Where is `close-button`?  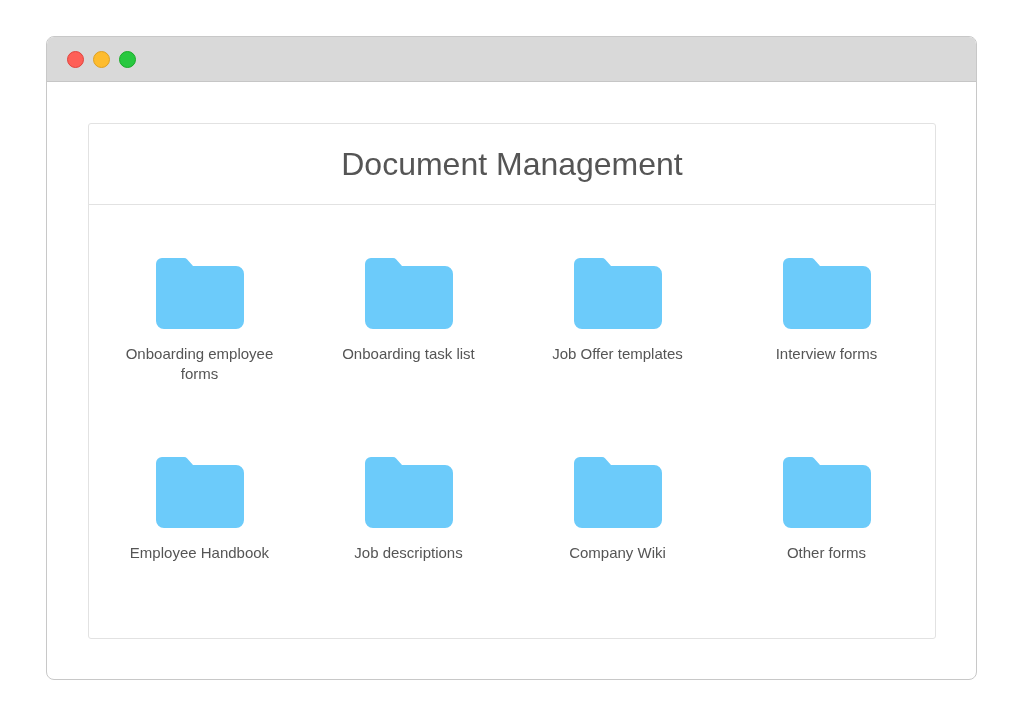
close-button is located at coordinates (75, 59).